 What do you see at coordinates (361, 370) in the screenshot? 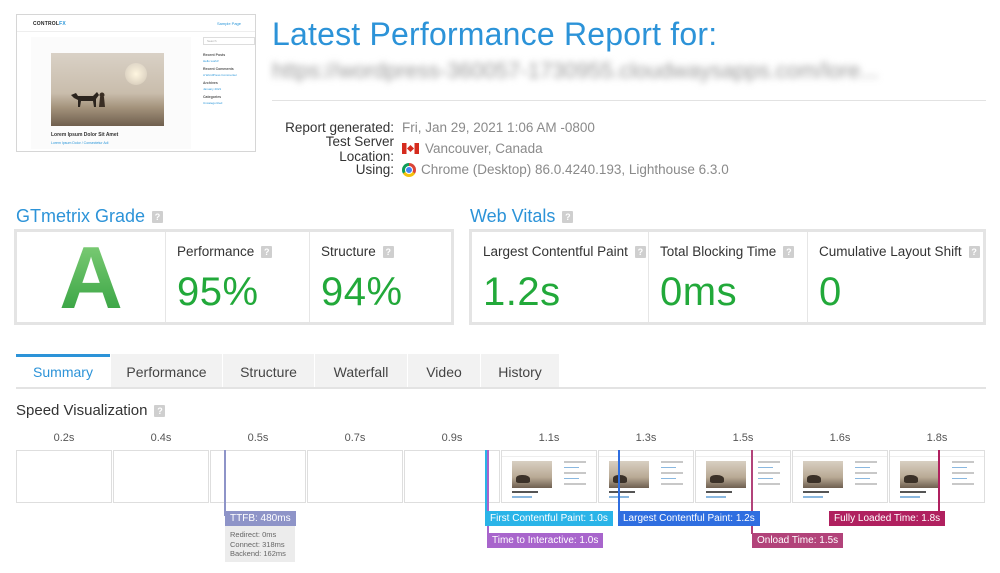
I see `tab-waterfall: Waterfall` at bounding box center [361, 370].